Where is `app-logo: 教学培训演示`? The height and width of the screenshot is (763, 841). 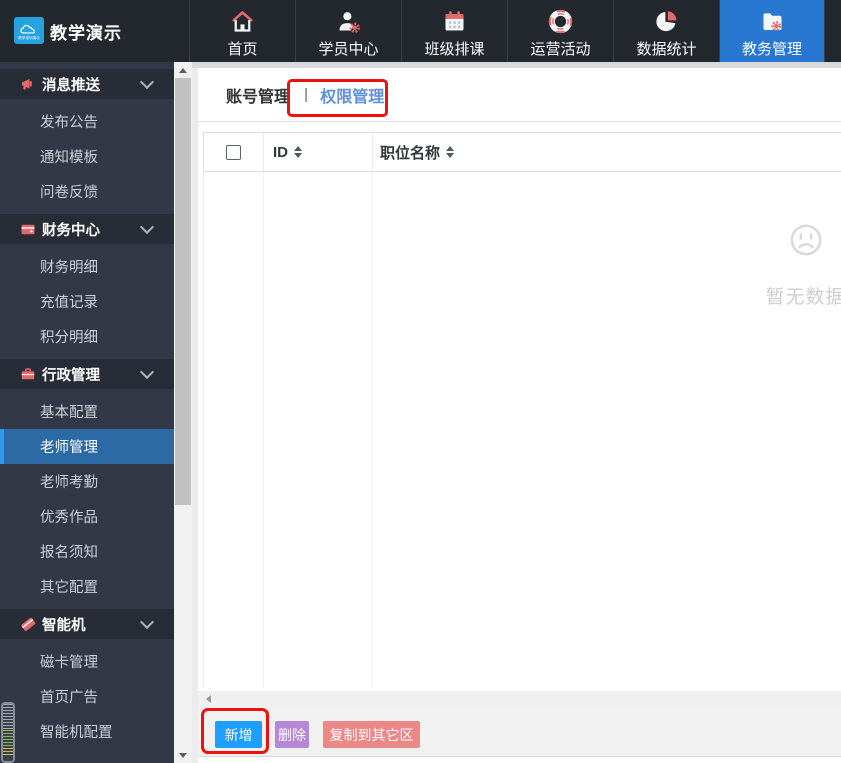
app-logo: 教学培训演示 is located at coordinates (29, 30).